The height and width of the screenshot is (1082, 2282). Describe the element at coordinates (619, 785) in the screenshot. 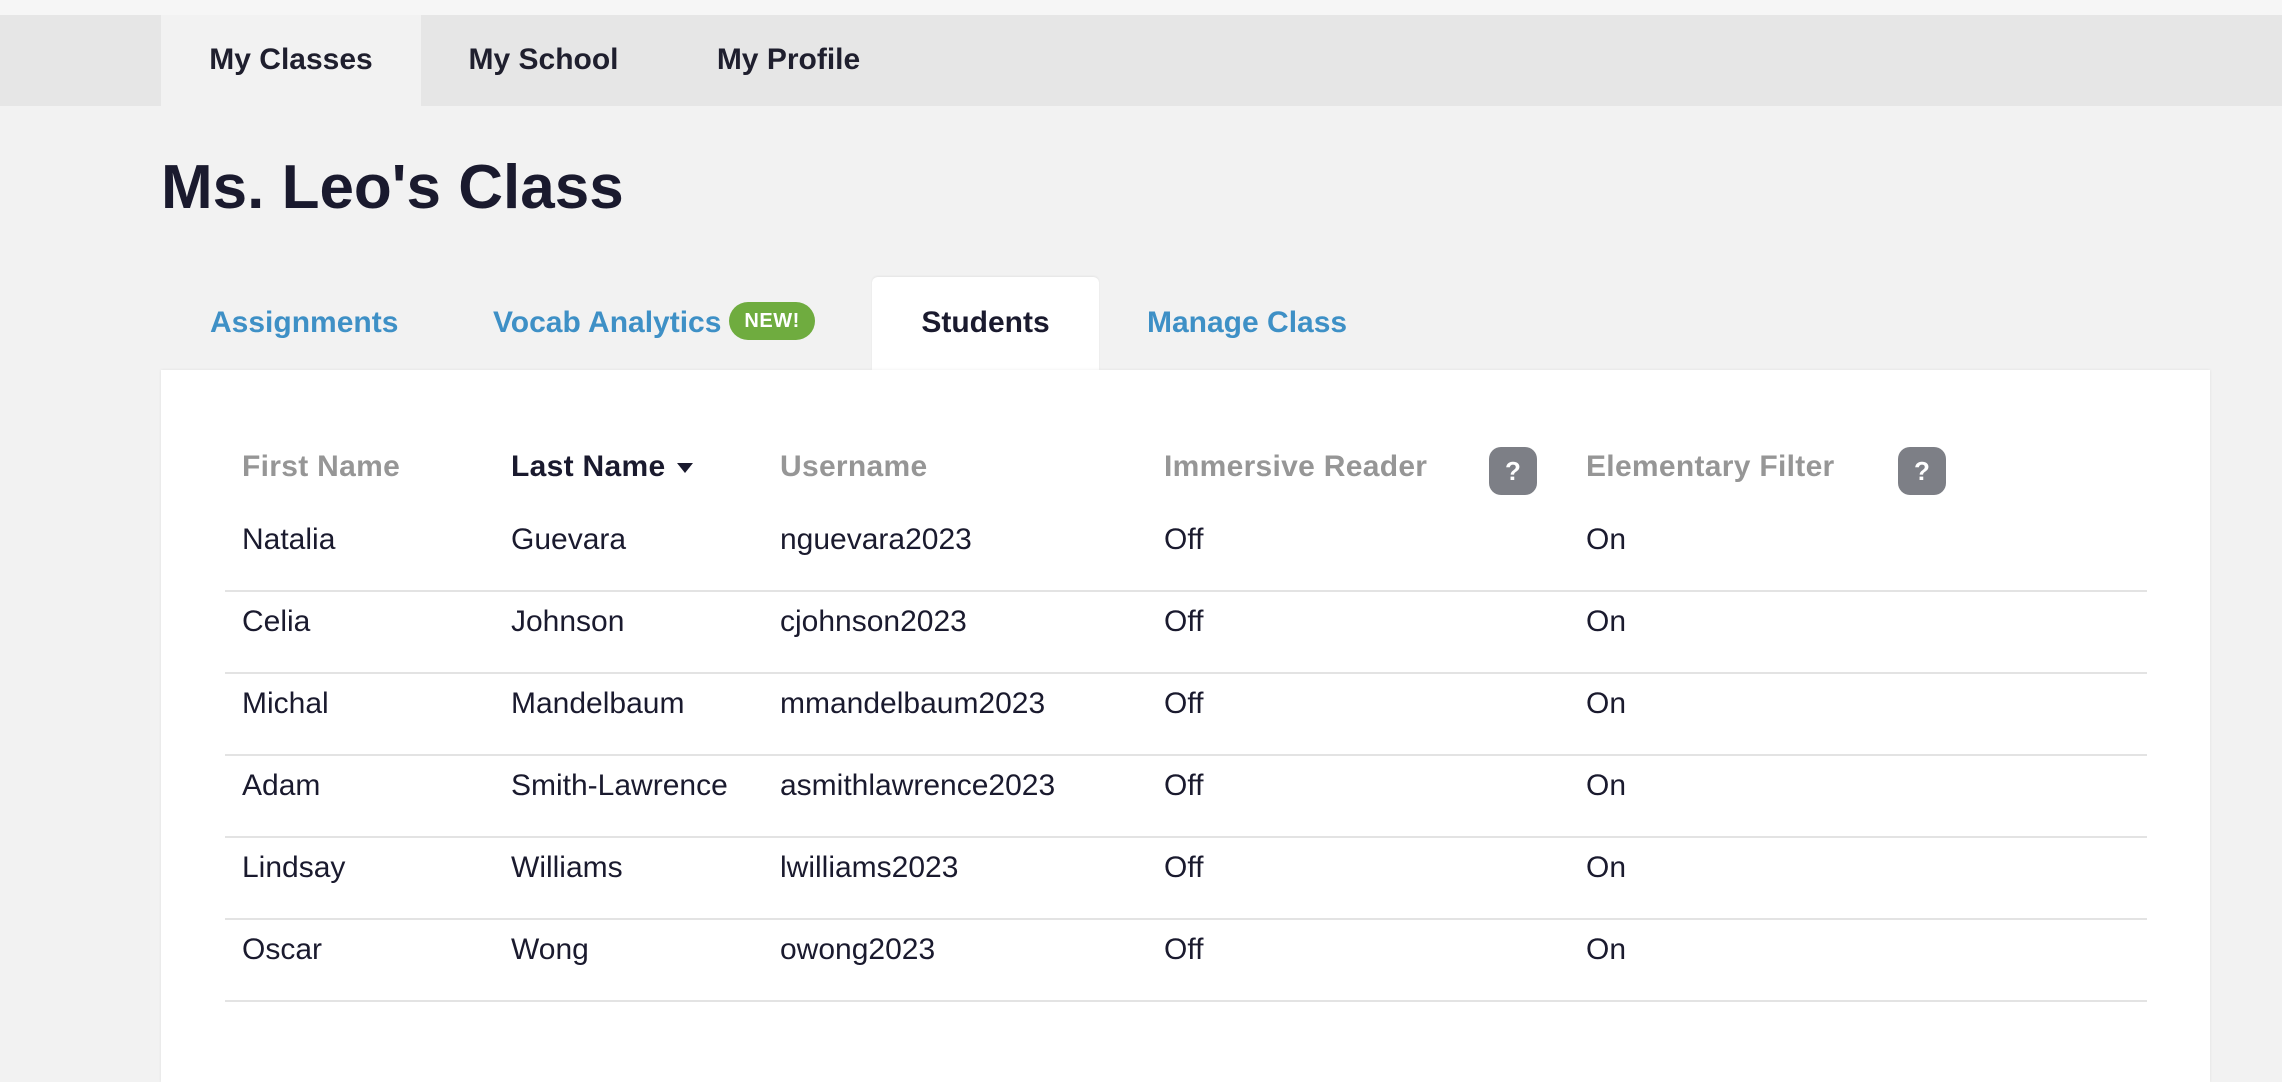

I see `cell-last-name: Smith-Lawrence` at that location.